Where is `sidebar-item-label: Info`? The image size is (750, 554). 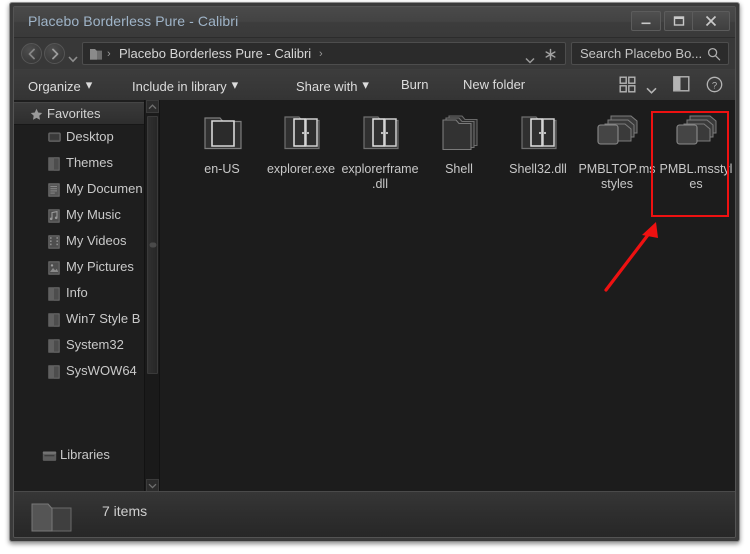 sidebar-item-label: Info is located at coordinates (77, 292).